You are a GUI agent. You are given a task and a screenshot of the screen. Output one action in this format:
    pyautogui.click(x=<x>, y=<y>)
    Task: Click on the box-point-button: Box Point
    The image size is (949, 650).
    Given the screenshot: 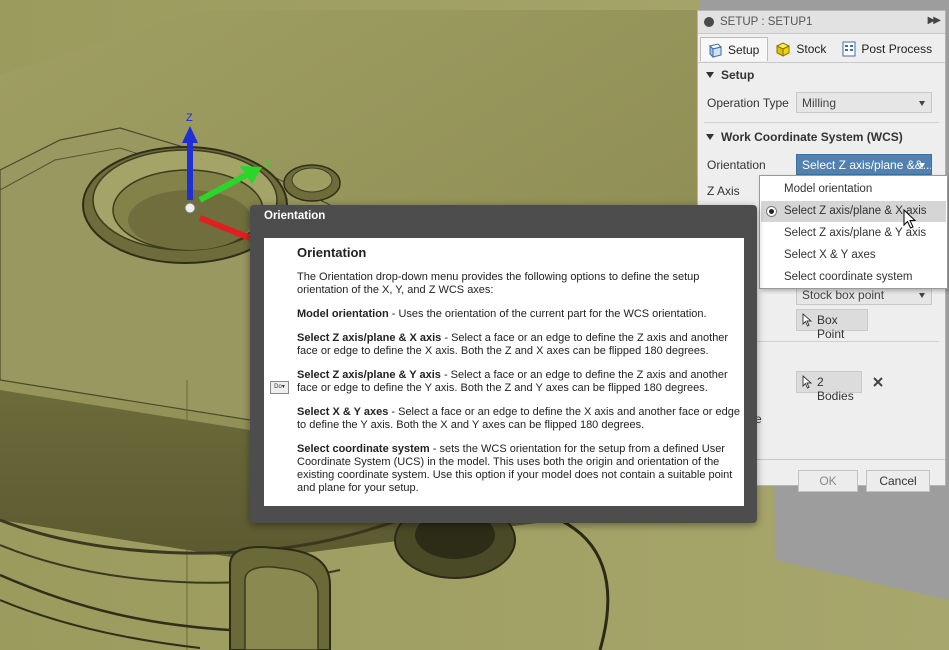 What is the action you would take?
    pyautogui.click(x=832, y=325)
    